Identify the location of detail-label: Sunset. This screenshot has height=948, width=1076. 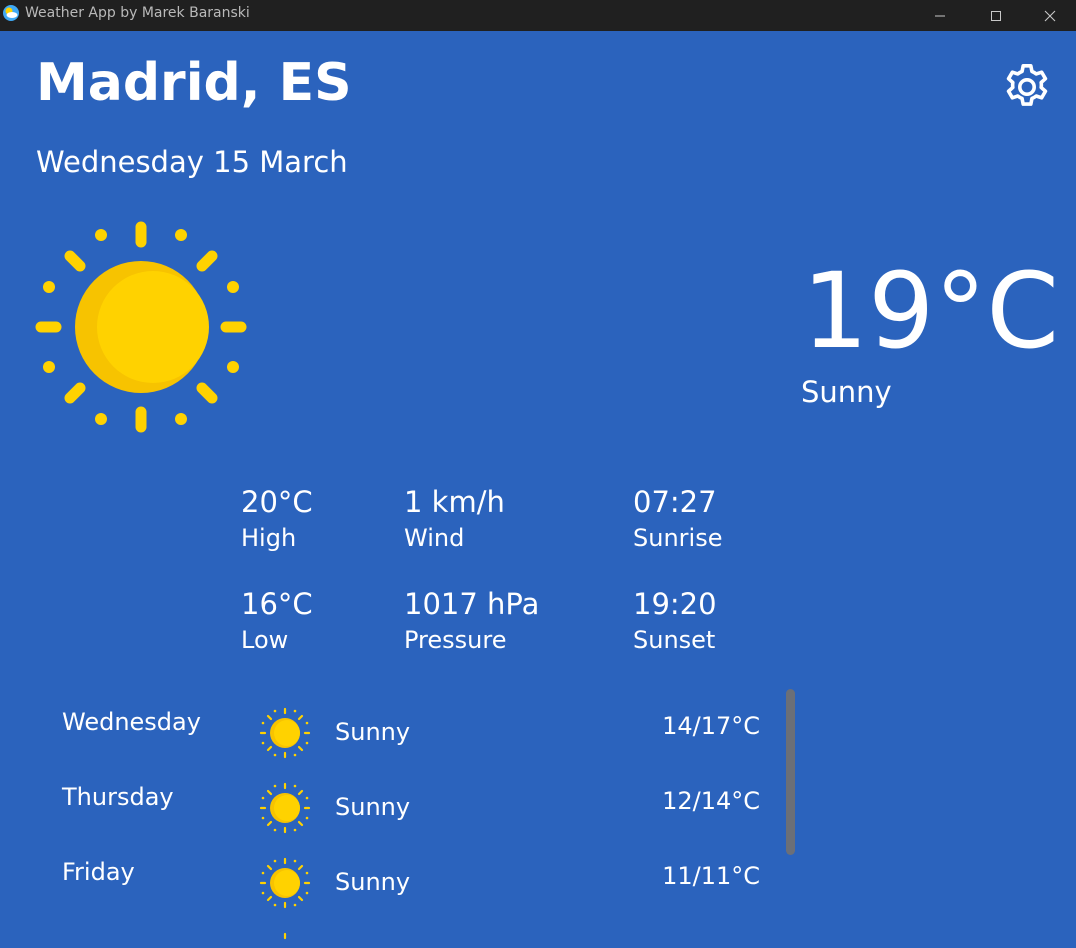
(674, 640).